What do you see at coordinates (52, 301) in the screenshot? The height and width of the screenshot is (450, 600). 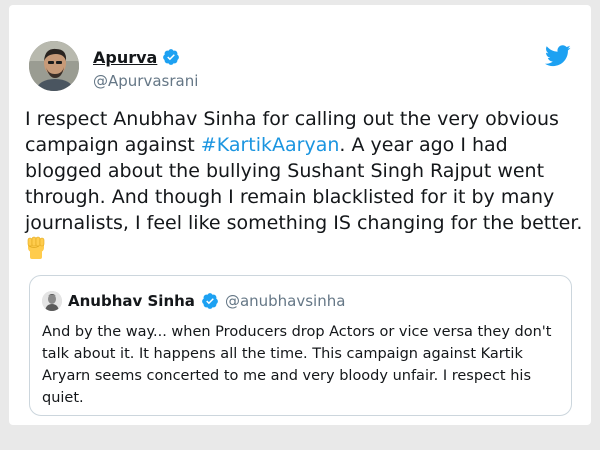 I see `quoted-author-avatar` at bounding box center [52, 301].